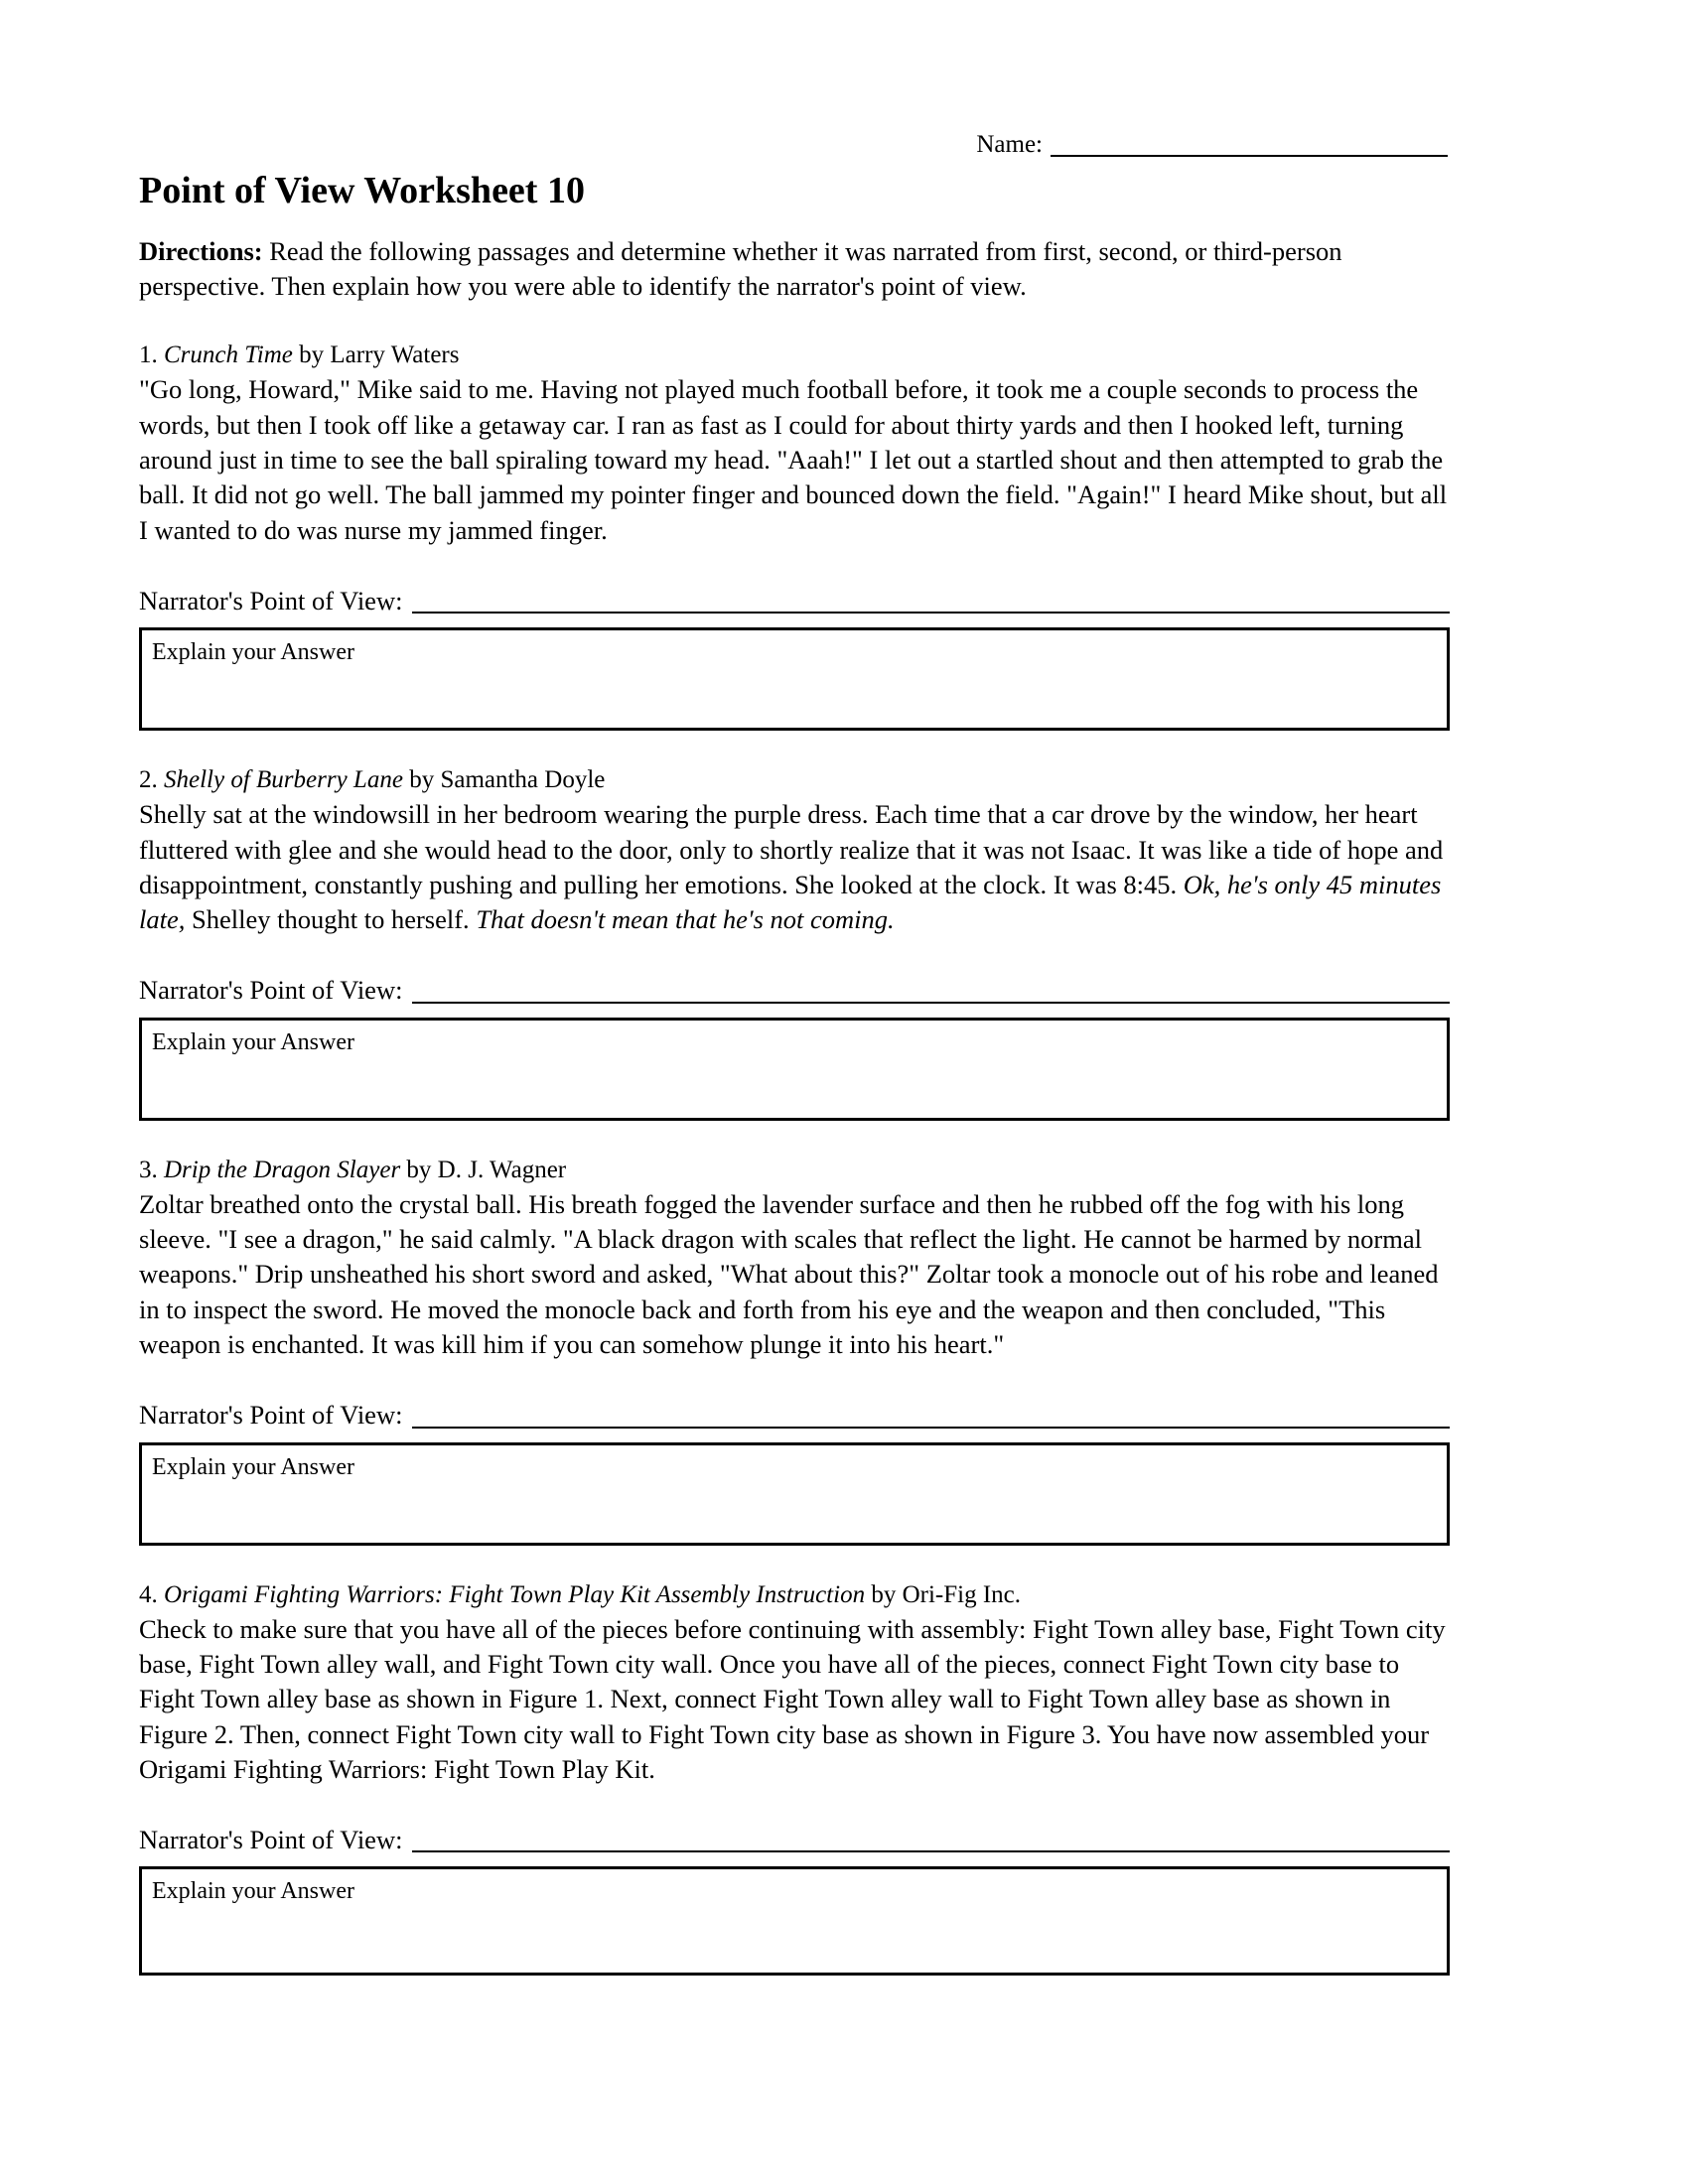 Image resolution: width=1688 pixels, height=2184 pixels. I want to click on directions-label: Directions:, so click(201, 250).